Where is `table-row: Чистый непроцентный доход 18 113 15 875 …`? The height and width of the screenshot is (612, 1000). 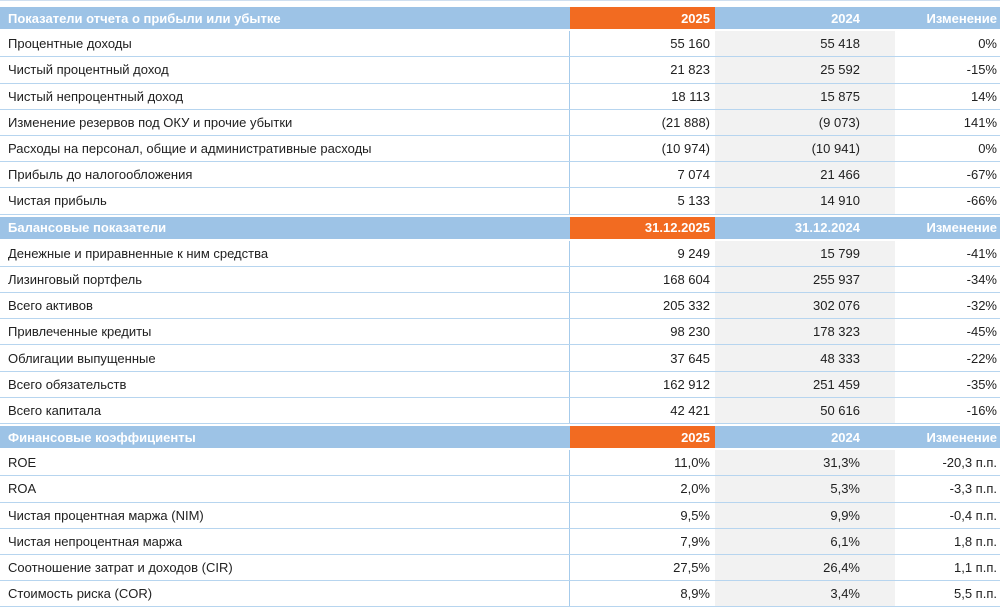 table-row: Чистый непроцентный доход 18 113 15 875 … is located at coordinates (500, 96).